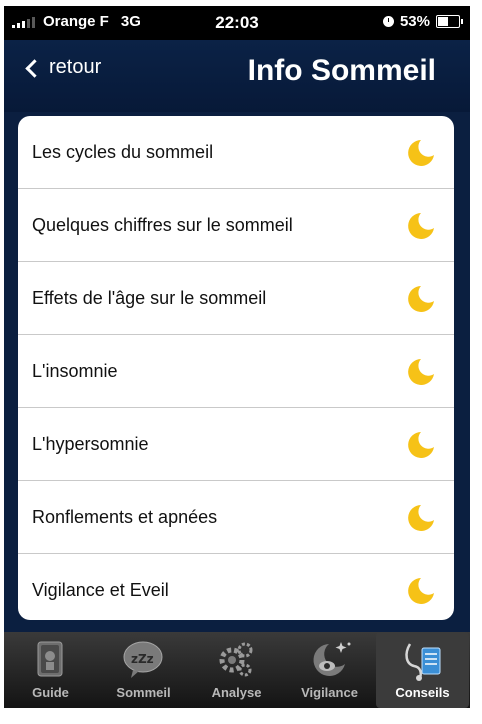 This screenshot has height=724, width=482. Describe the element at coordinates (50, 659) in the screenshot. I see `guide-book-icon` at that location.